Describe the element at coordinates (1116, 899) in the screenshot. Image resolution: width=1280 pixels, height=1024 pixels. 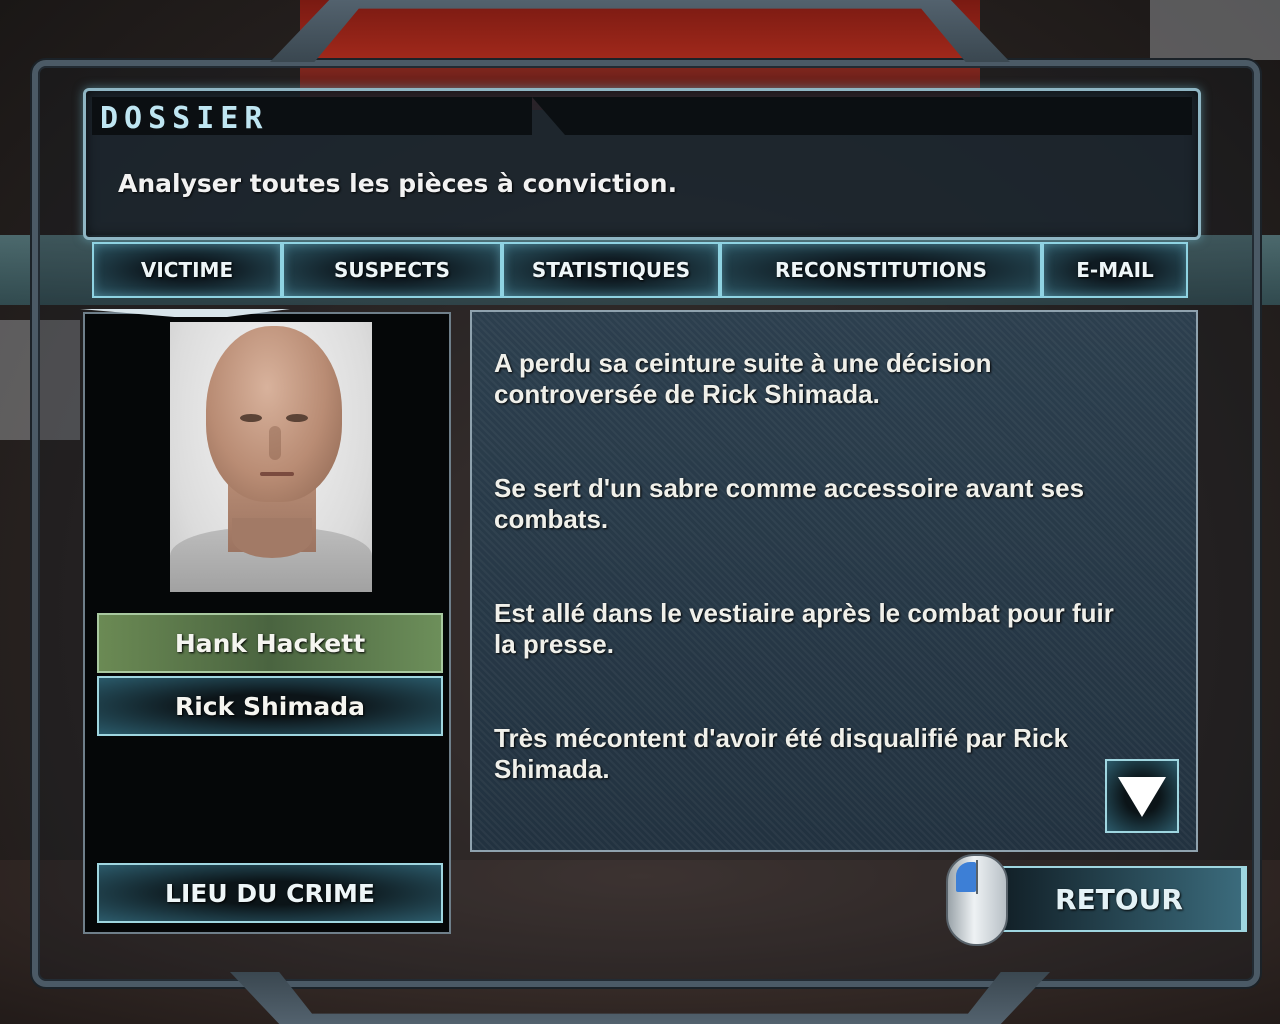
I see `back-button: RETOUR` at that location.